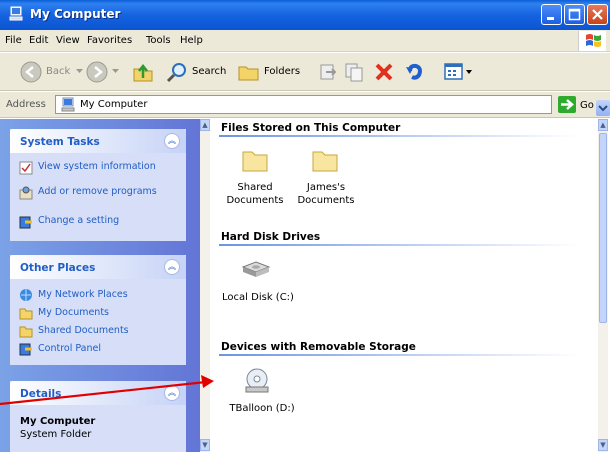  I want to click on my-documents-icon, so click(26, 314).